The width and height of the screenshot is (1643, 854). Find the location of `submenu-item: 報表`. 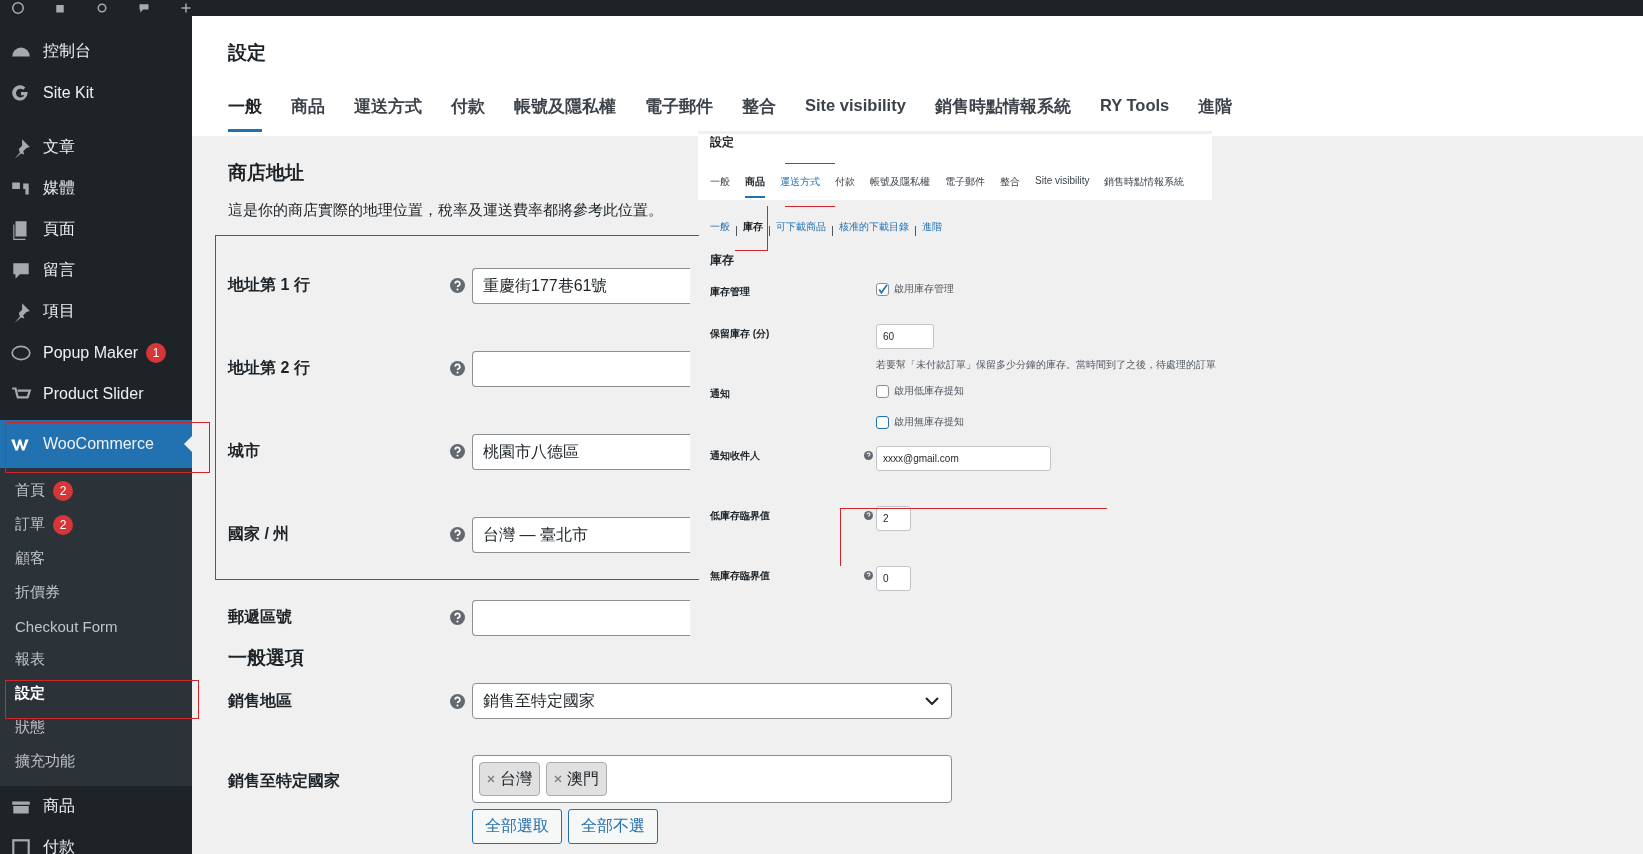

submenu-item: 報表 is located at coordinates (96, 660).